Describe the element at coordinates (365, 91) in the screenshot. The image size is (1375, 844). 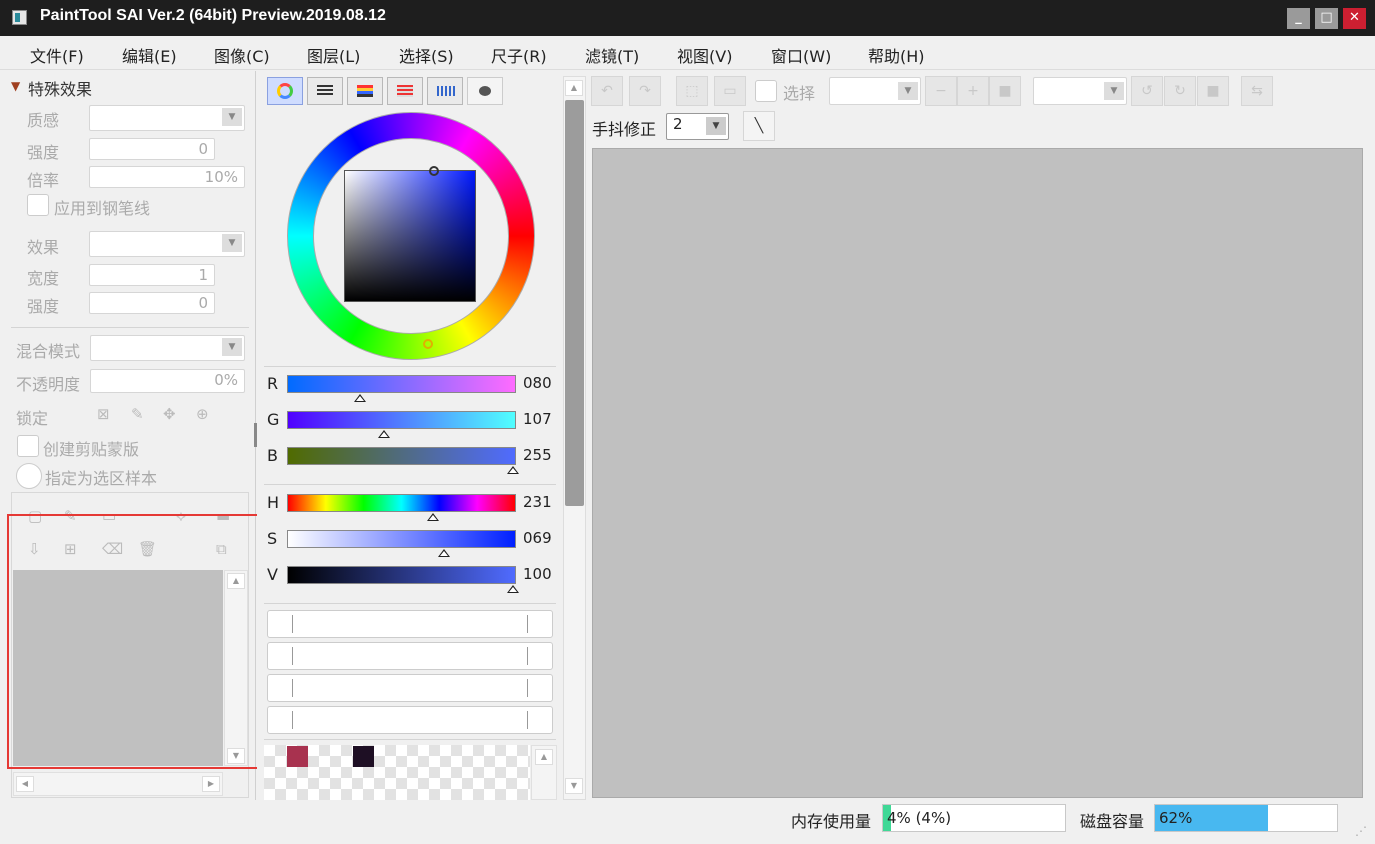
I see `hsv-slider-tab` at that location.